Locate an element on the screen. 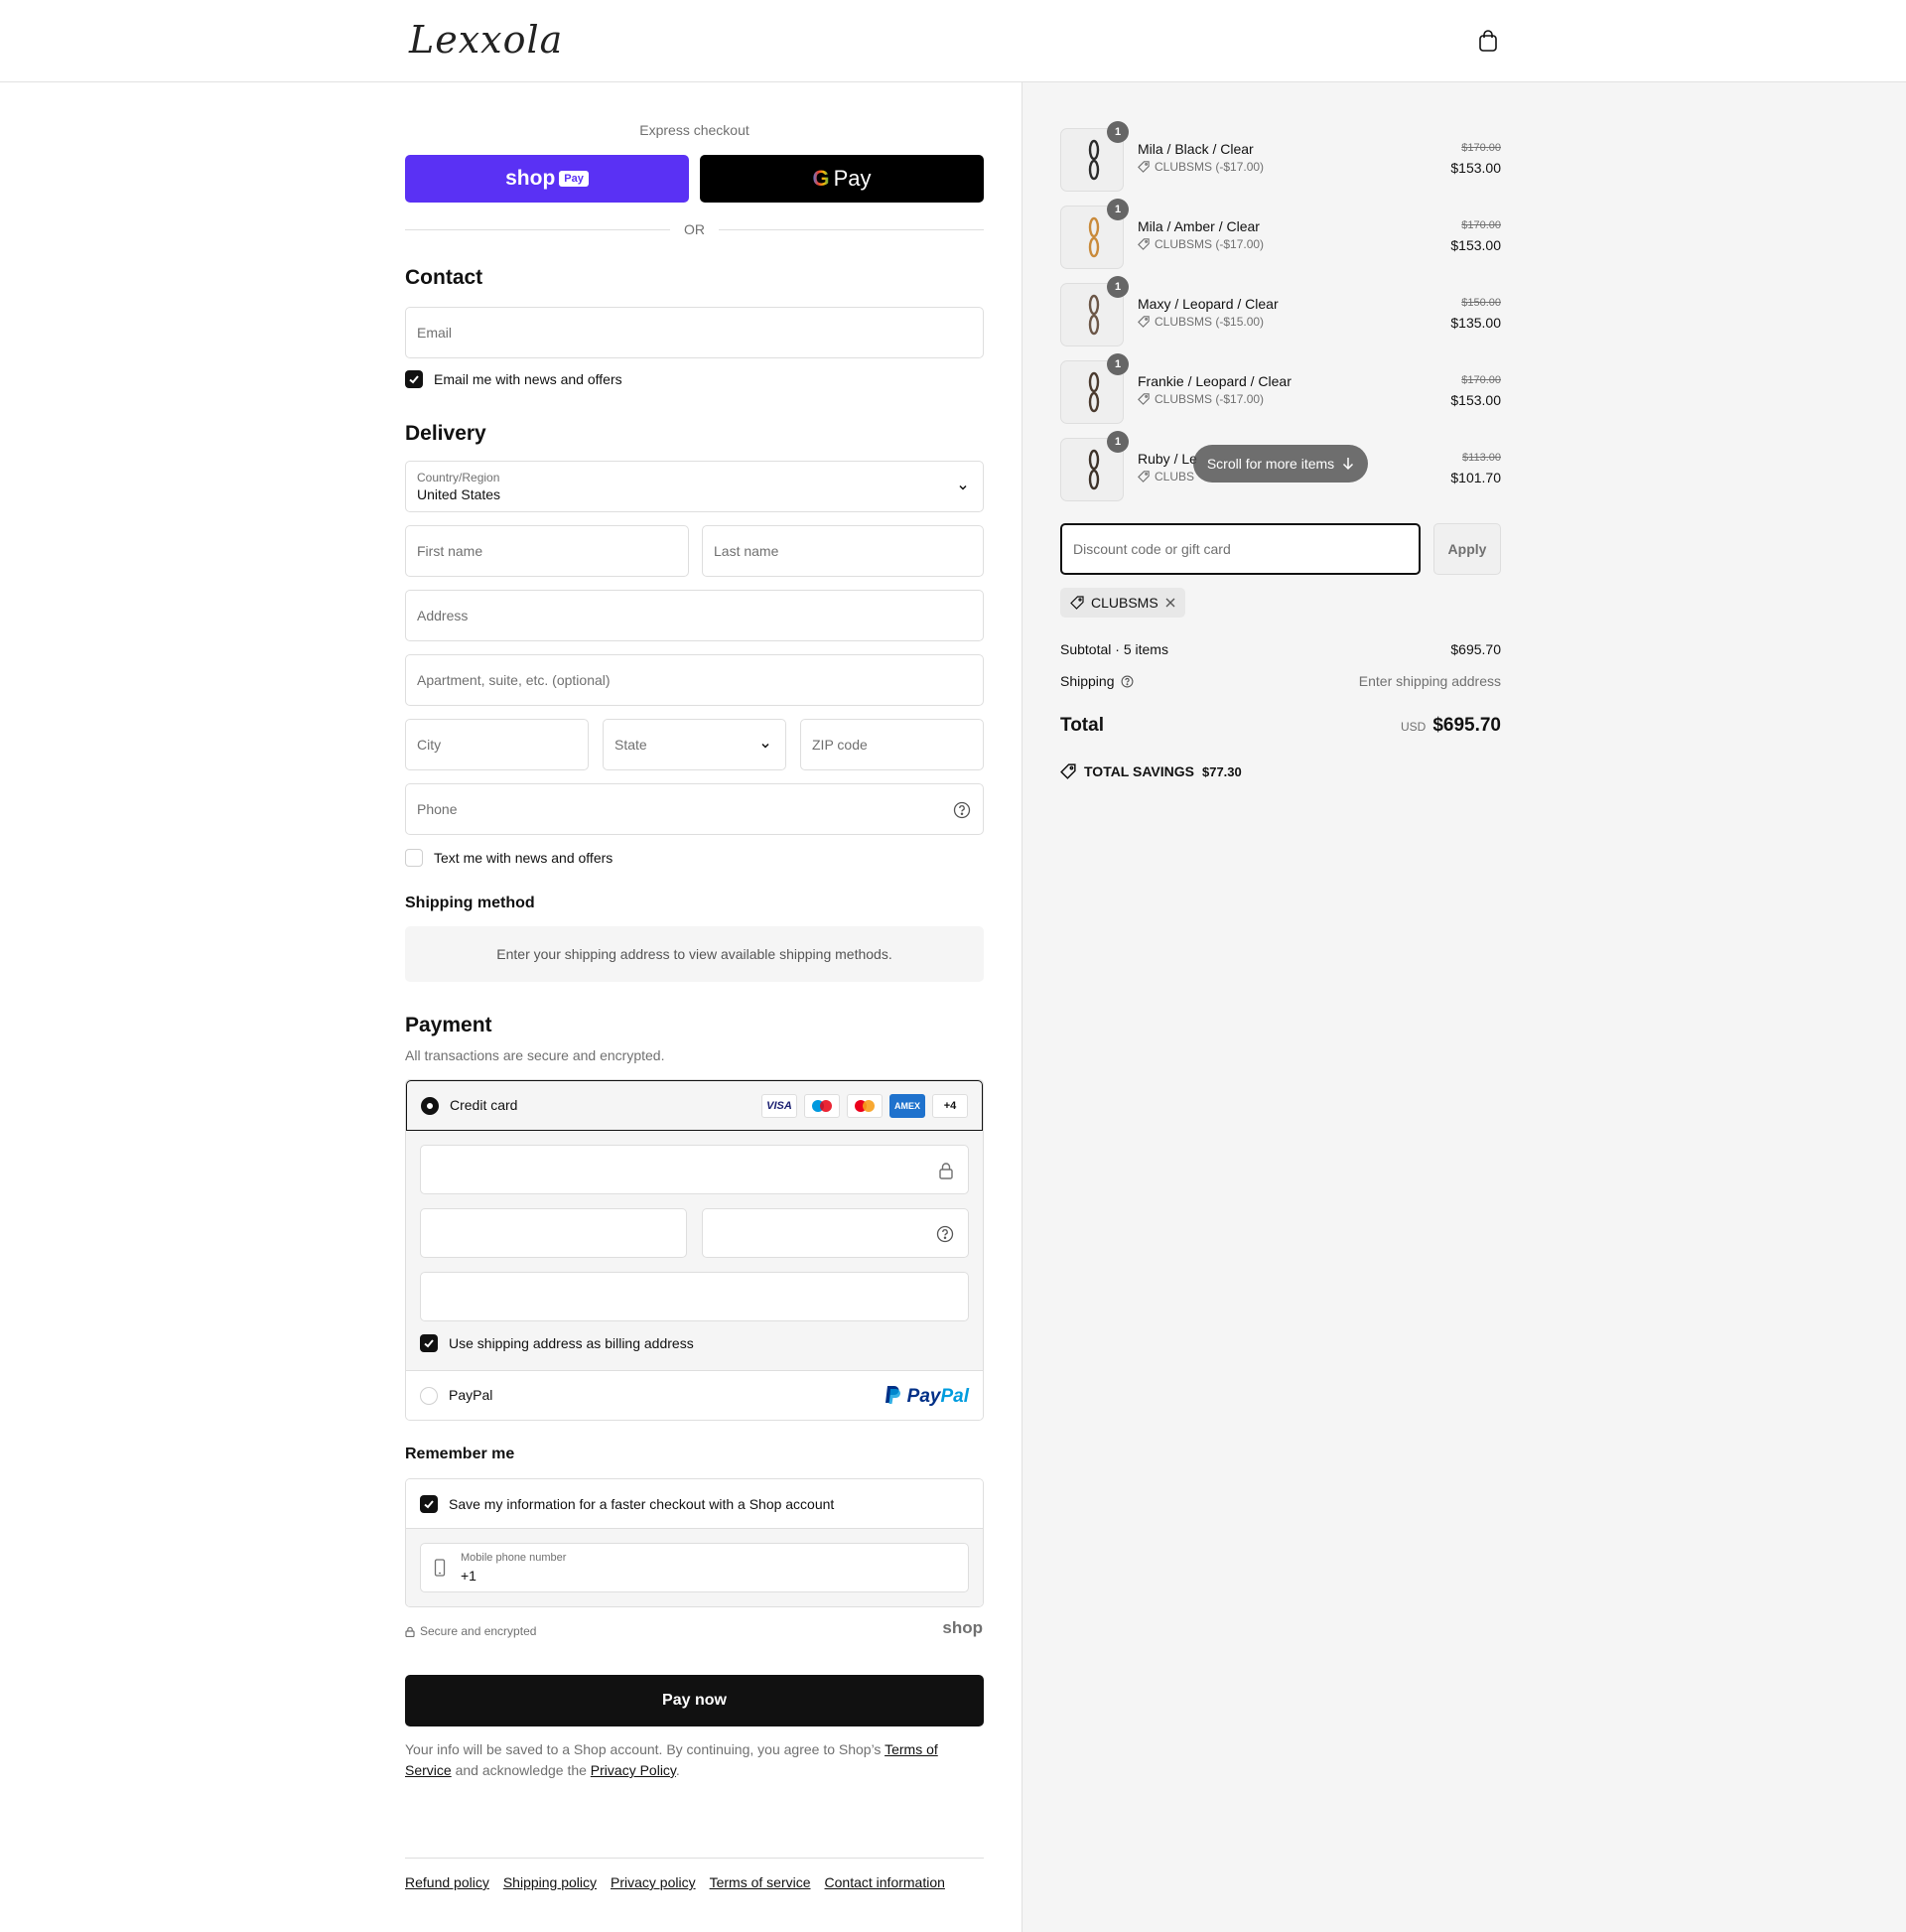 Image resolution: width=1906 pixels, height=1932 pixels. shop-pay-word: shop is located at coordinates (530, 178).